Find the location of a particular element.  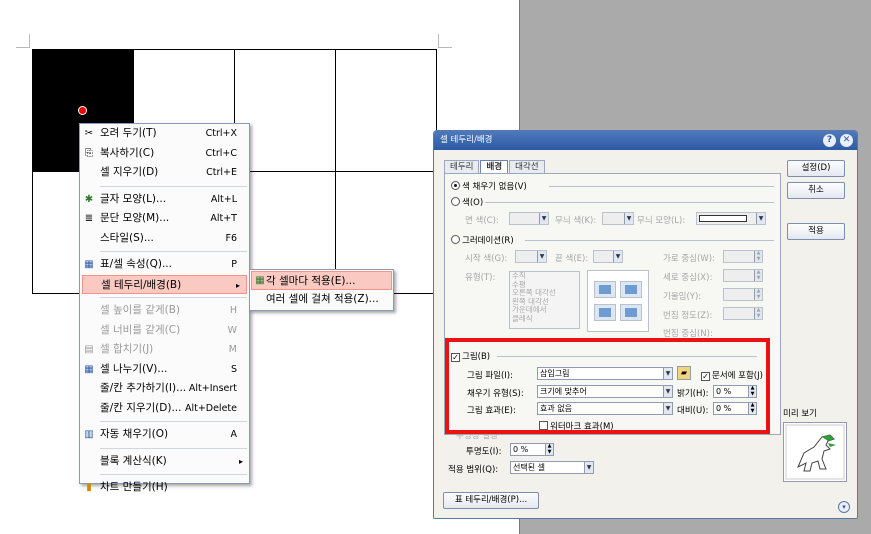

menu-item-block-formula: 블록 계산식(K) ▸ is located at coordinates (164, 462).